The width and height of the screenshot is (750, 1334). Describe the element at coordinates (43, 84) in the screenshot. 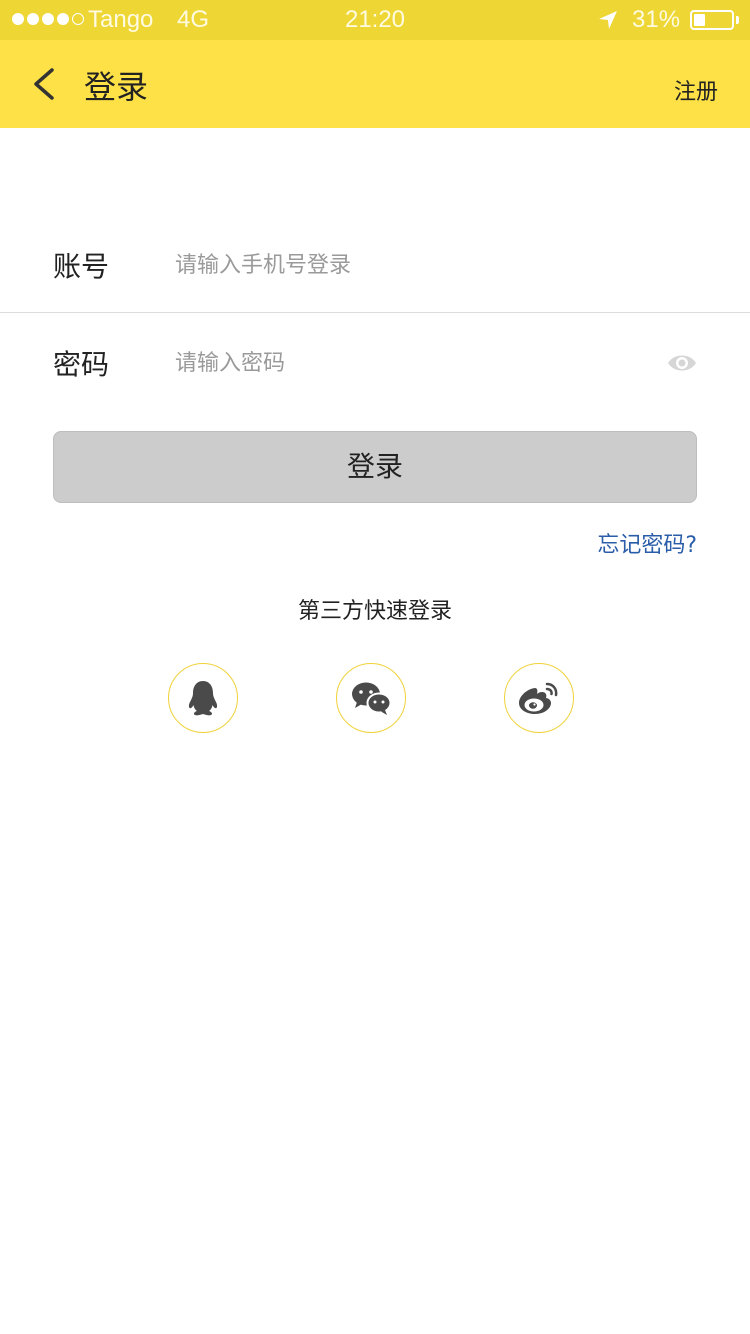

I see `chevron-left-icon` at that location.